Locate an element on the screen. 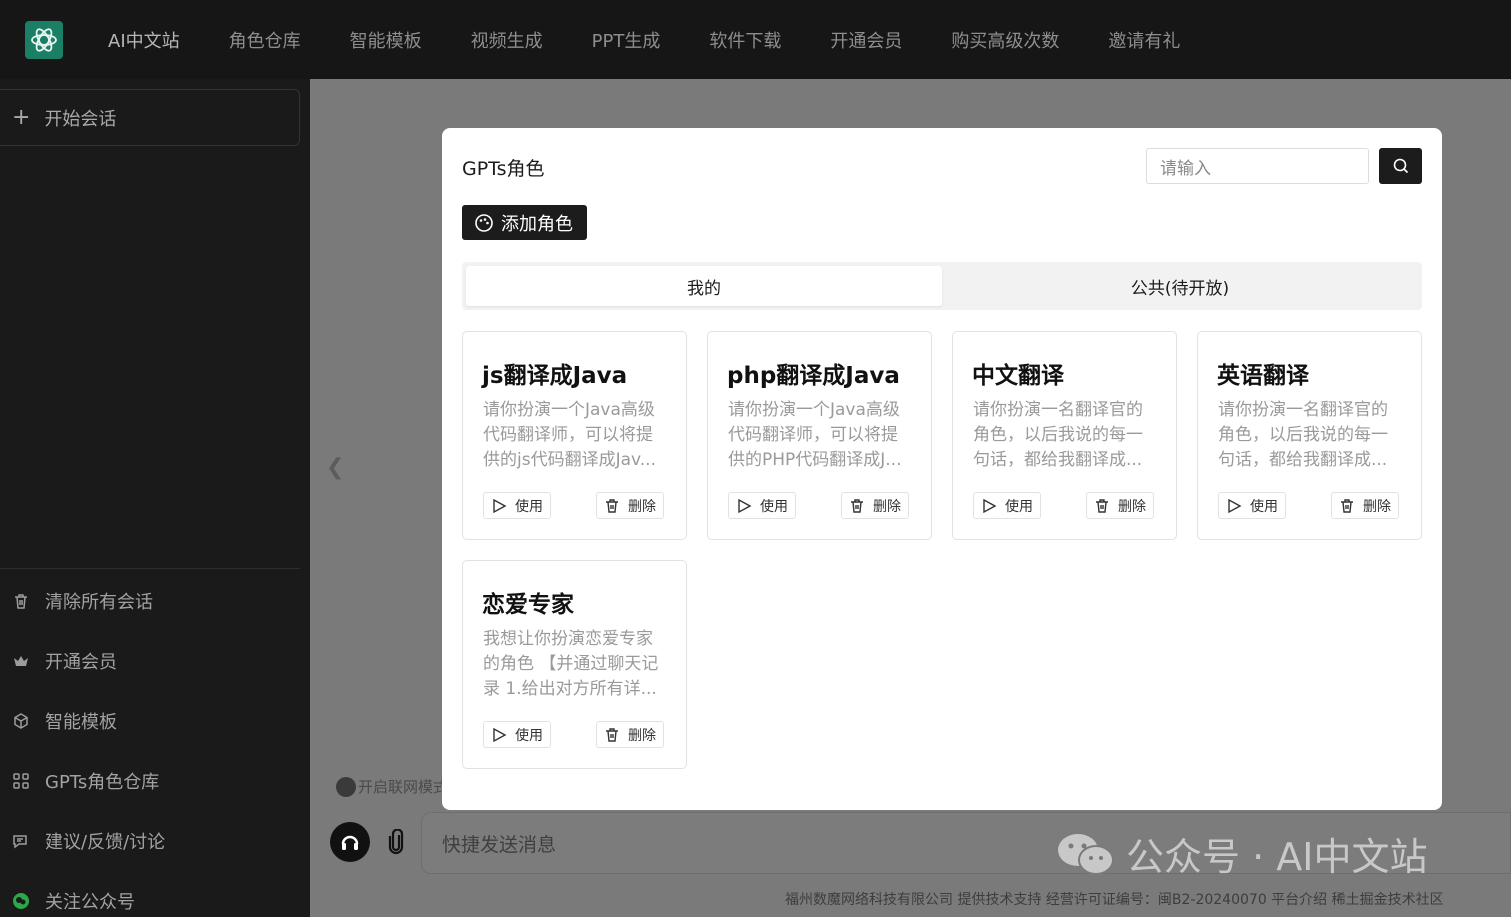  web-mode-toggle: 开启联网模式 is located at coordinates (392, 786).